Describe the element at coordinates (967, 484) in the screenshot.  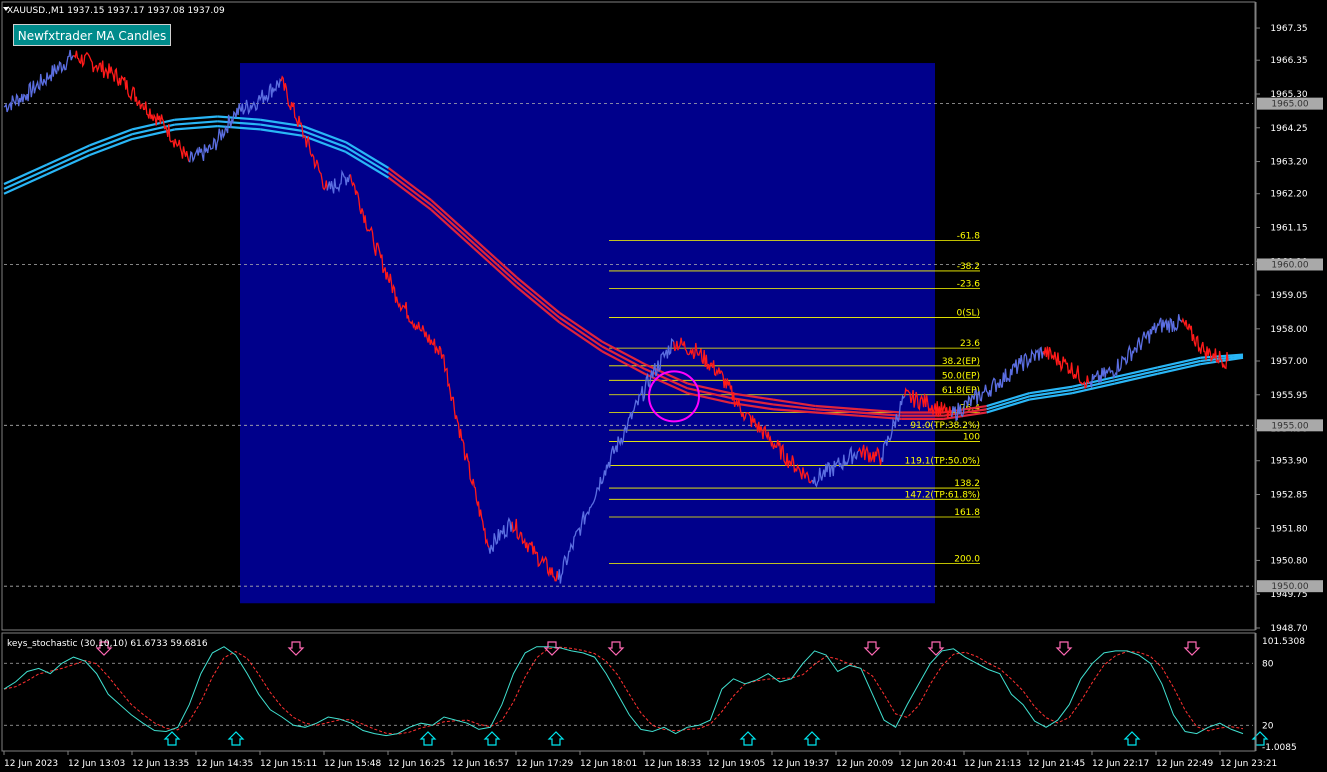
I see `fib-level-label: 138.2` at that location.